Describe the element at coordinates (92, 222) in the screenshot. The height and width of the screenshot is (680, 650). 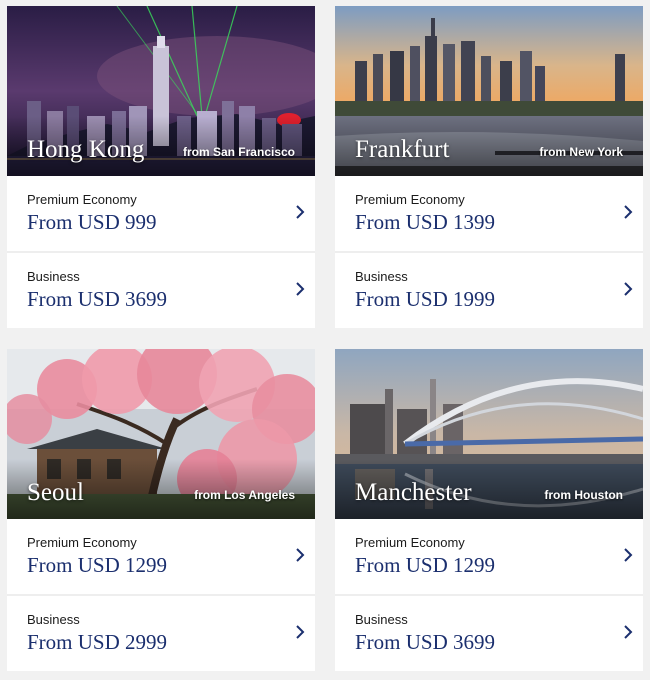
I see `fare-price: From USD 999` at that location.